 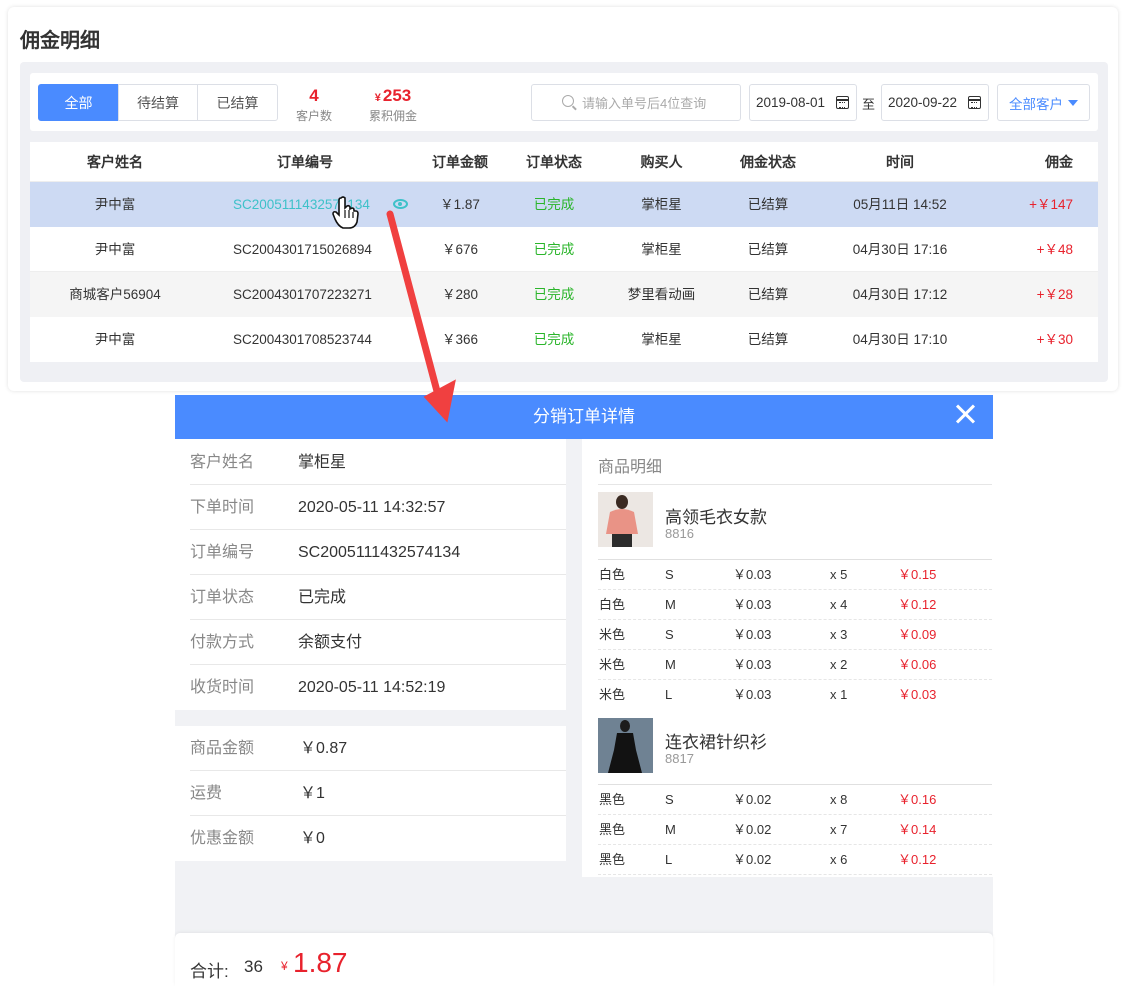 What do you see at coordinates (625, 745) in the screenshot?
I see `product-image-dress` at bounding box center [625, 745].